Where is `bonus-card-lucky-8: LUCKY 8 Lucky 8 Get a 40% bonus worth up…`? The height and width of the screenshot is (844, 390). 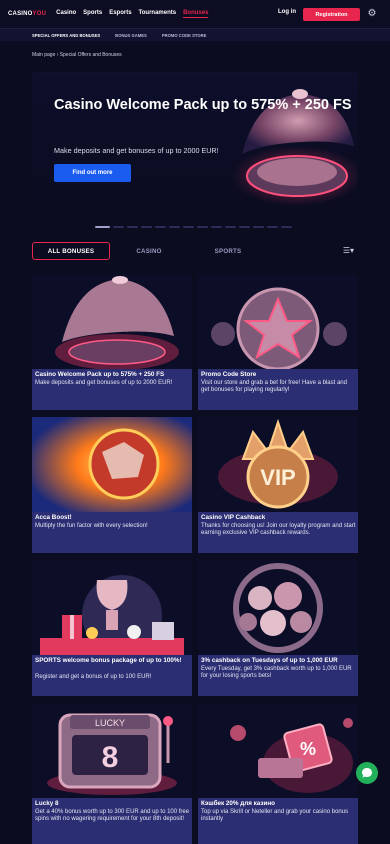
bonus-card-lucky-8: LUCKY 8 Lucky 8 Get a 40% bonus worth up… is located at coordinates (112, 773).